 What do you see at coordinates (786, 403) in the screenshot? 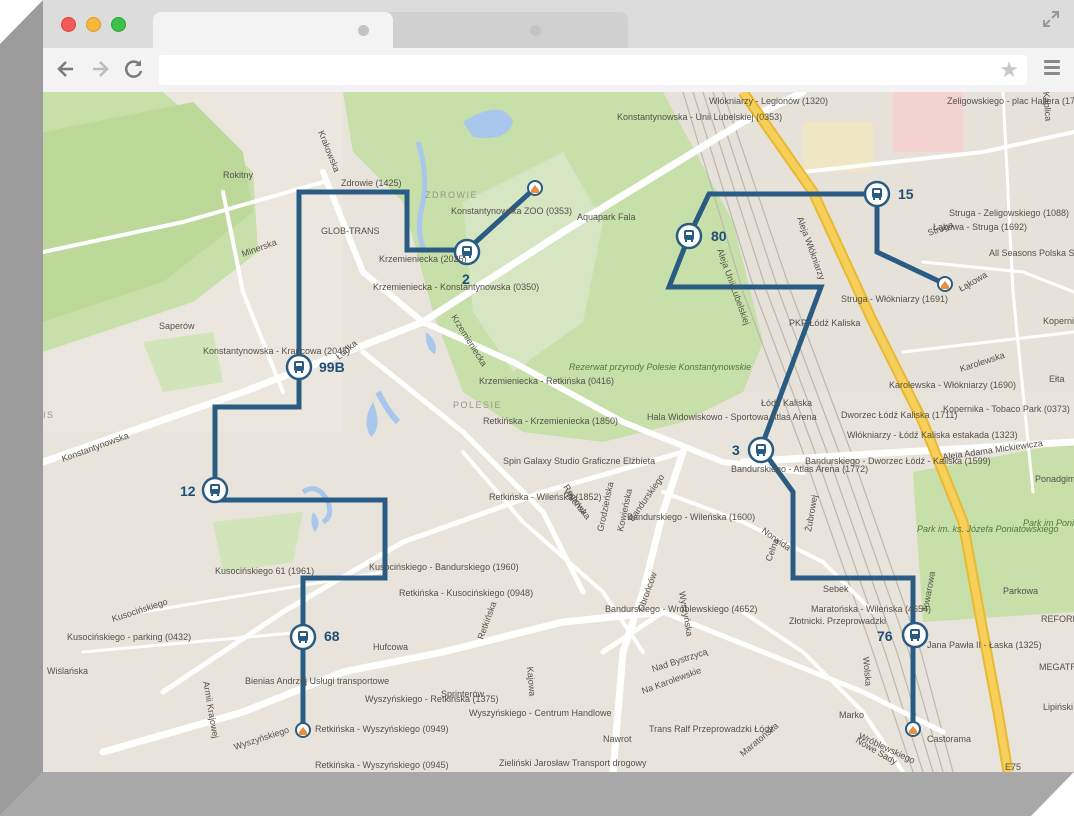
I see `poi-label: Łódź Kaliska` at bounding box center [786, 403].